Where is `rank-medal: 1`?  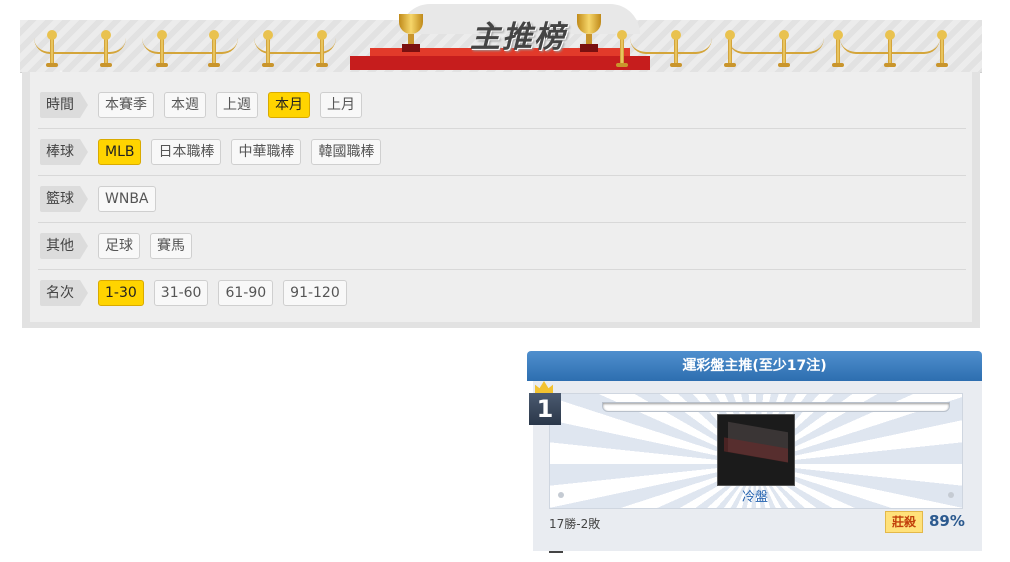 rank-medal: 1 is located at coordinates (545, 403).